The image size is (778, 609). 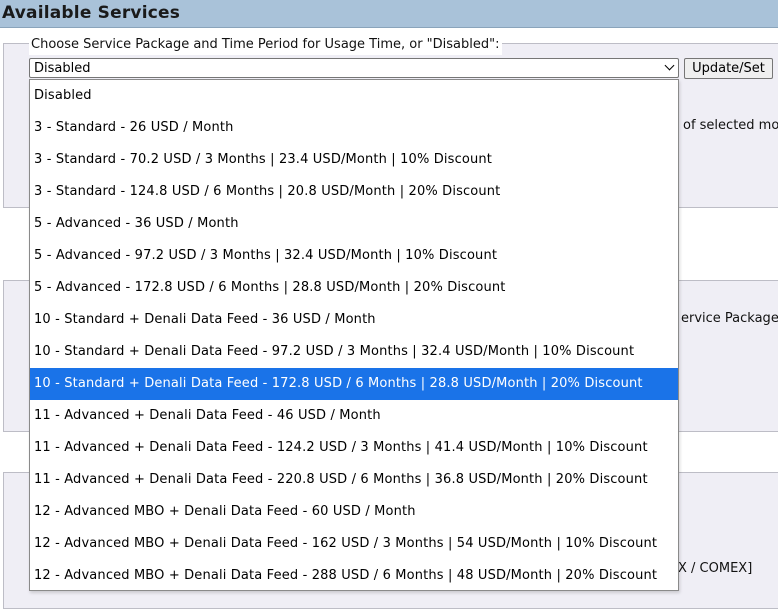 I want to click on dropdown-option: 3 - Standard - 26 USD / Month, so click(x=354, y=128).